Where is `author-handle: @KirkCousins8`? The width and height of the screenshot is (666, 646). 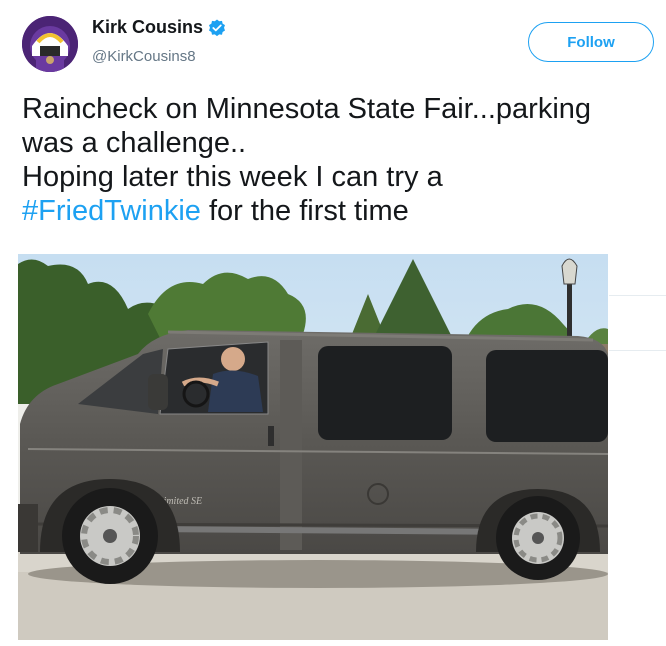
author-handle: @KirkCousins8 is located at coordinates (144, 56).